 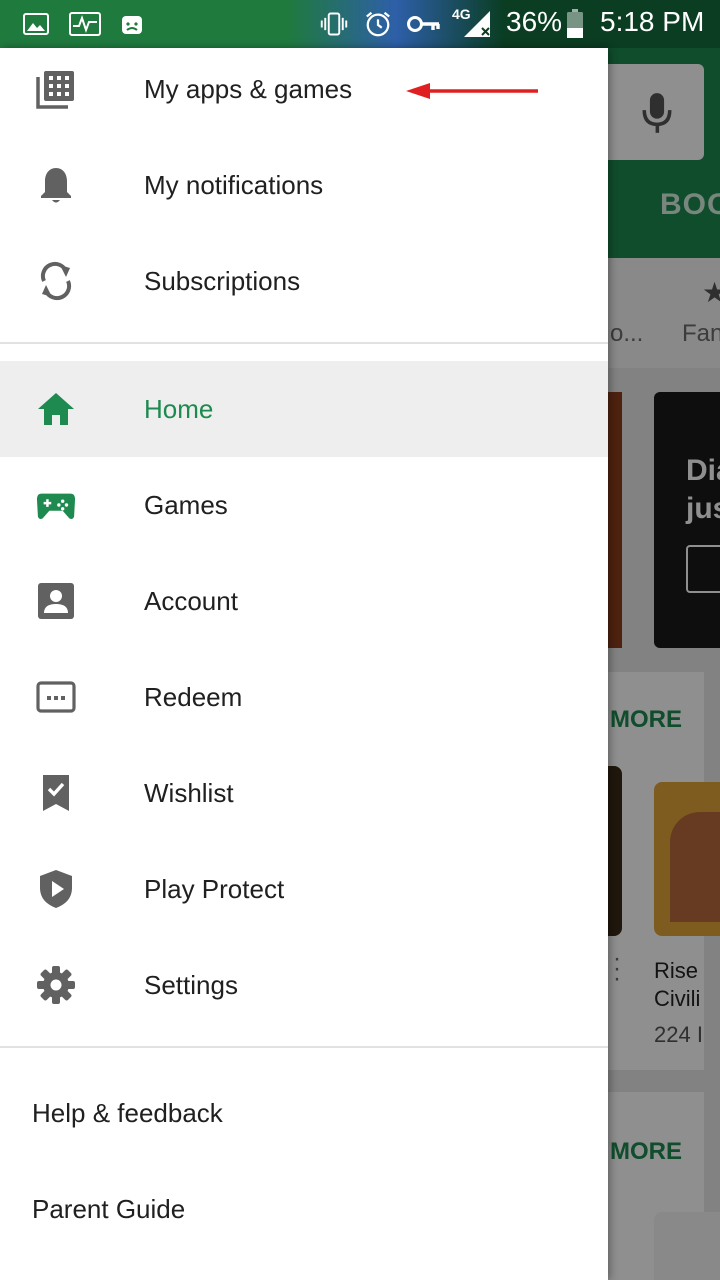 I want to click on drawer-item-home: Home, so click(x=304, y=409).